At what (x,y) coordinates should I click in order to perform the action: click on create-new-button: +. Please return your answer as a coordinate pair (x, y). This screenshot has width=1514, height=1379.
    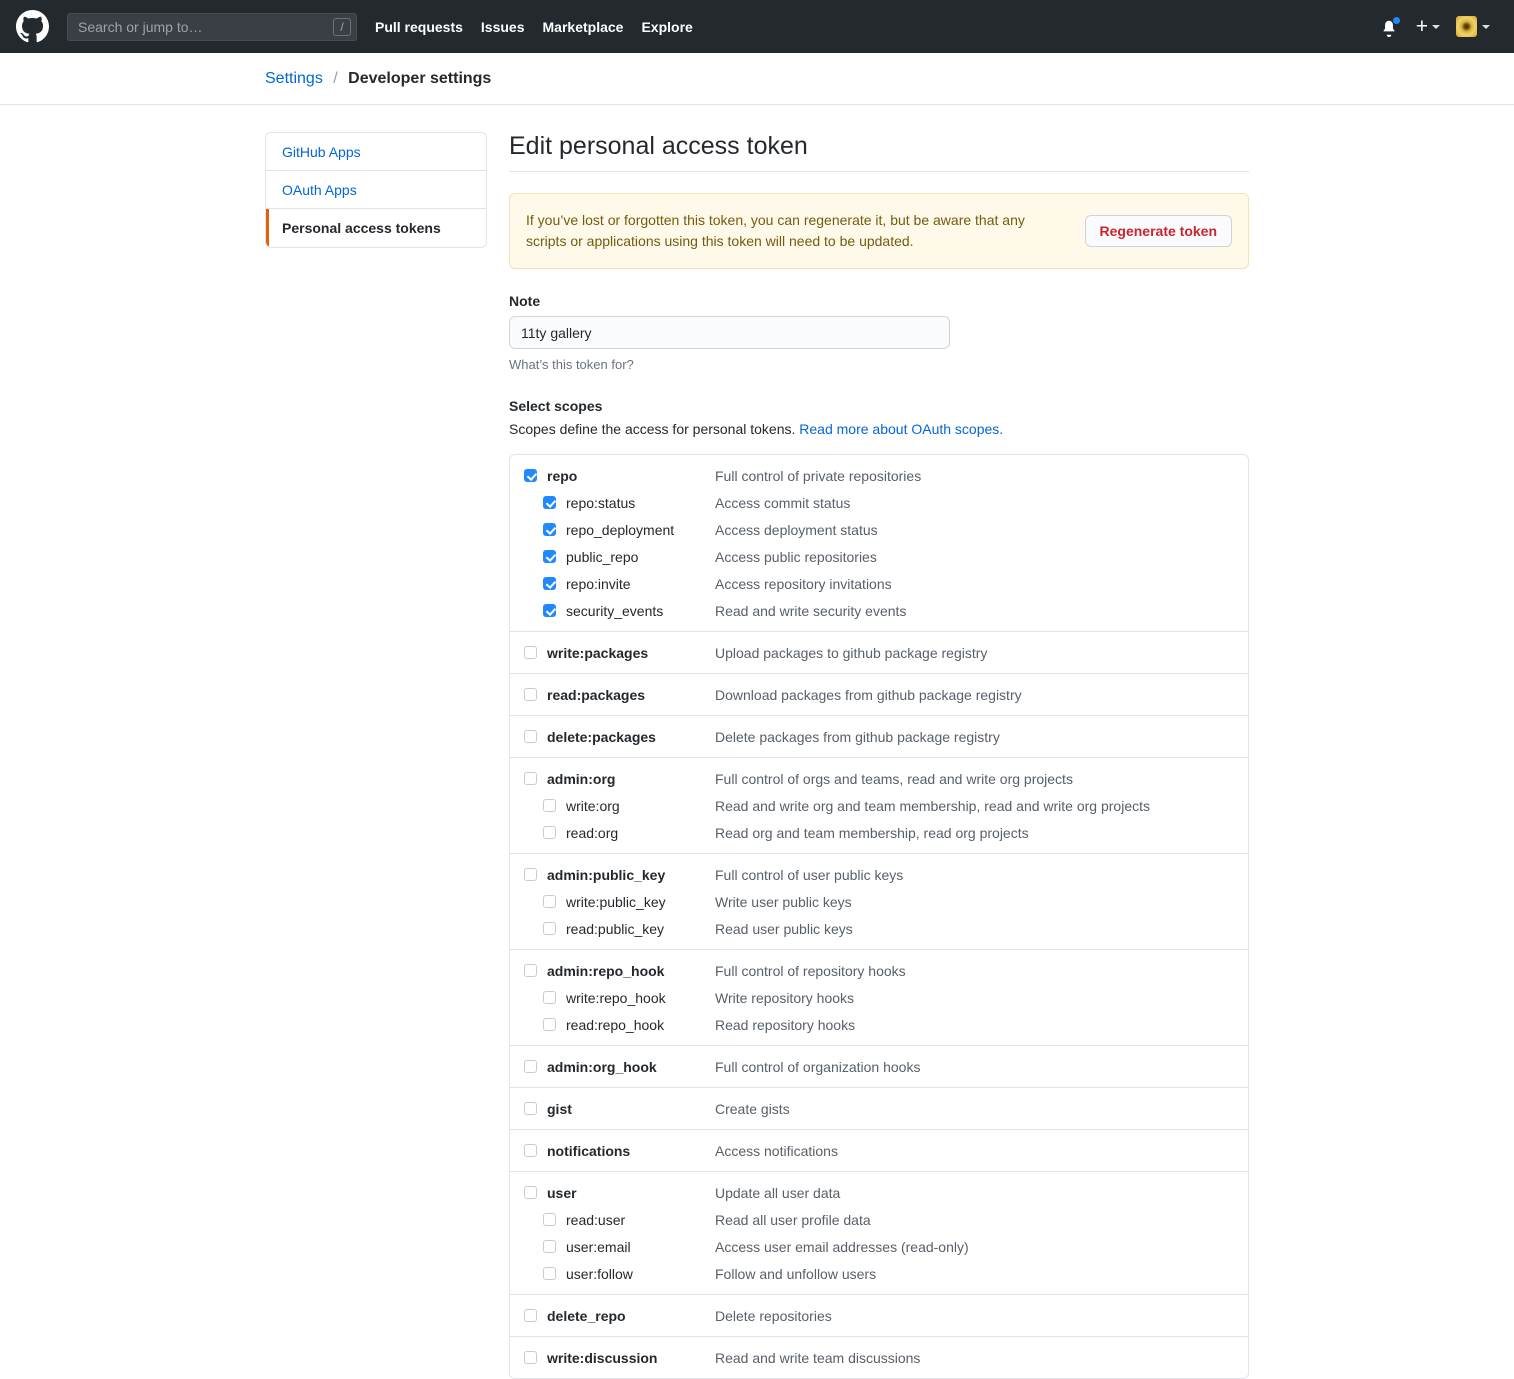
    Looking at the image, I should click on (1428, 26).